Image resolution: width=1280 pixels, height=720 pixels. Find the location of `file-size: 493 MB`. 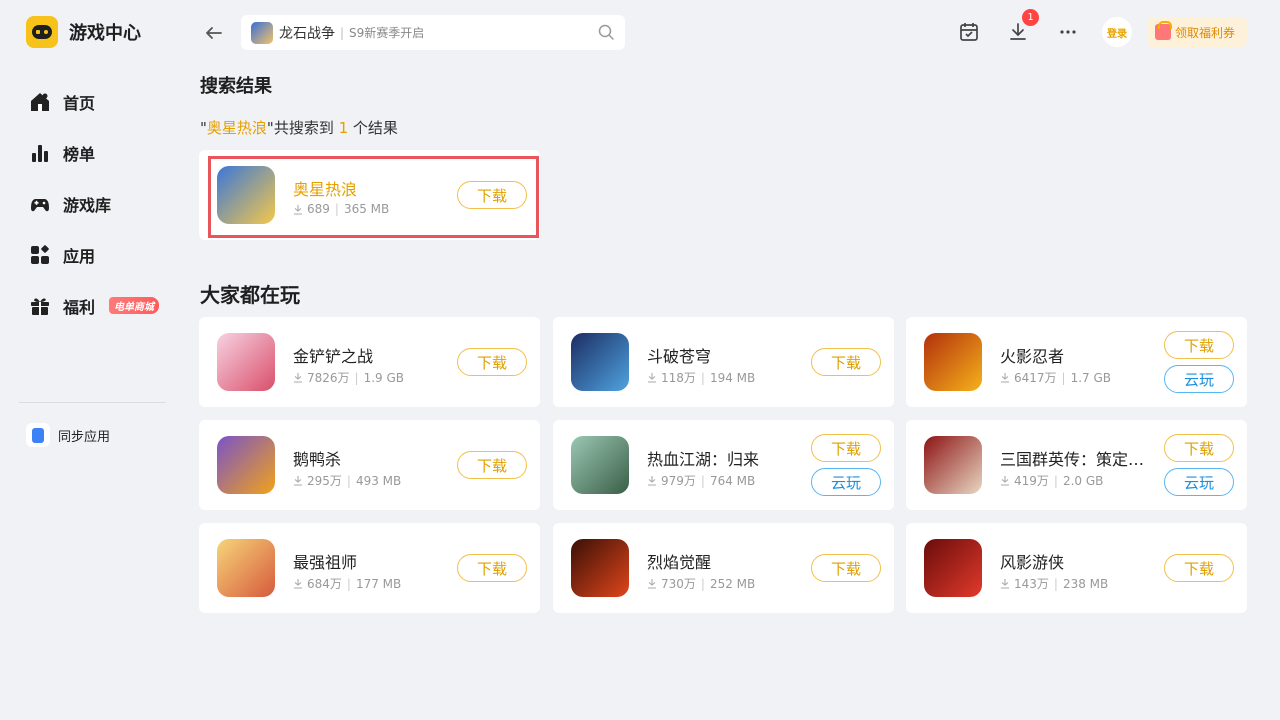

file-size: 493 MB is located at coordinates (378, 480).